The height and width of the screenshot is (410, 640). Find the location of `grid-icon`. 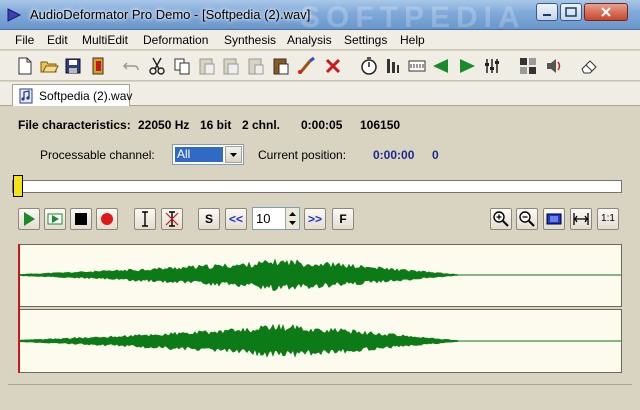

grid-icon is located at coordinates (528, 66).